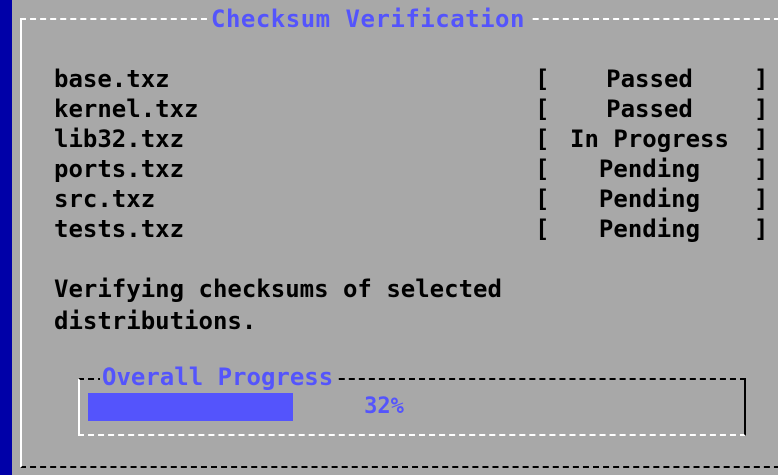 The height and width of the screenshot is (475, 778). What do you see at coordinates (384, 406) in the screenshot?
I see `progress-percent: 32%` at bounding box center [384, 406].